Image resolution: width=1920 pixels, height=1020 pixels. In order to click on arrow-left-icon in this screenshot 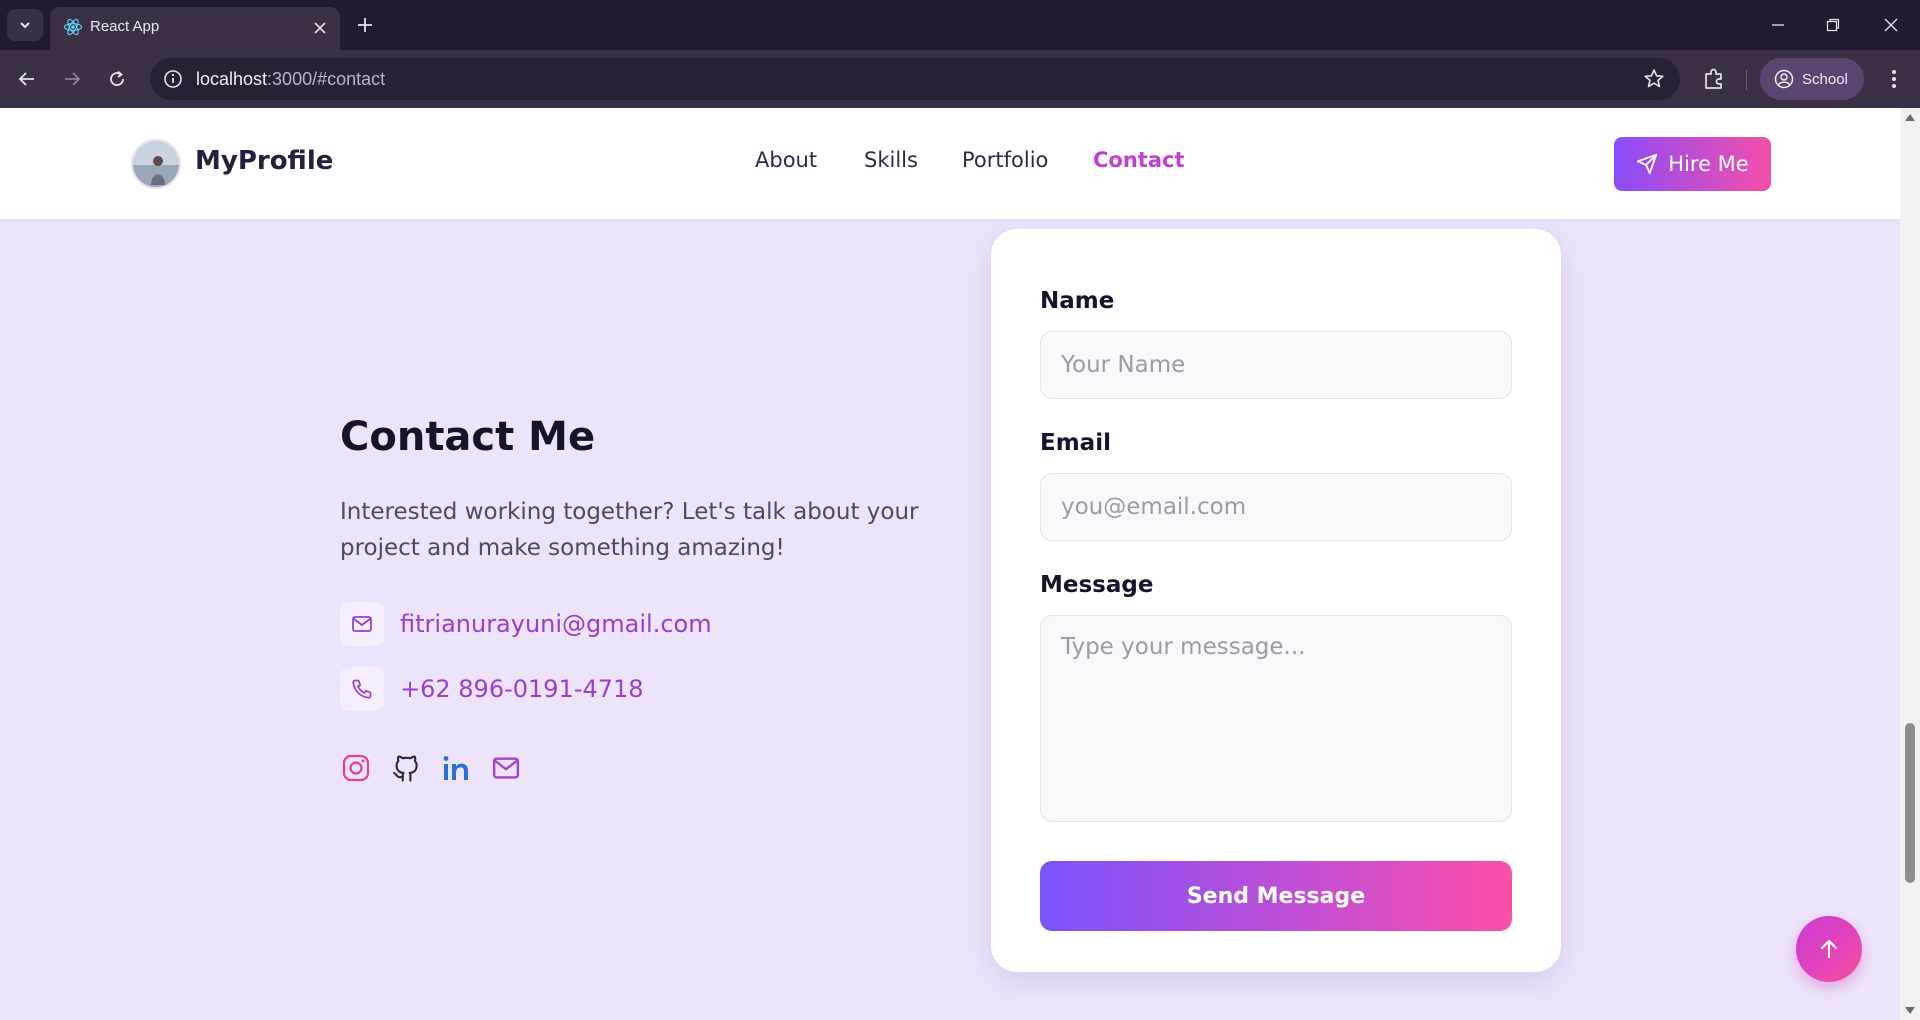, I will do `click(26, 79)`.